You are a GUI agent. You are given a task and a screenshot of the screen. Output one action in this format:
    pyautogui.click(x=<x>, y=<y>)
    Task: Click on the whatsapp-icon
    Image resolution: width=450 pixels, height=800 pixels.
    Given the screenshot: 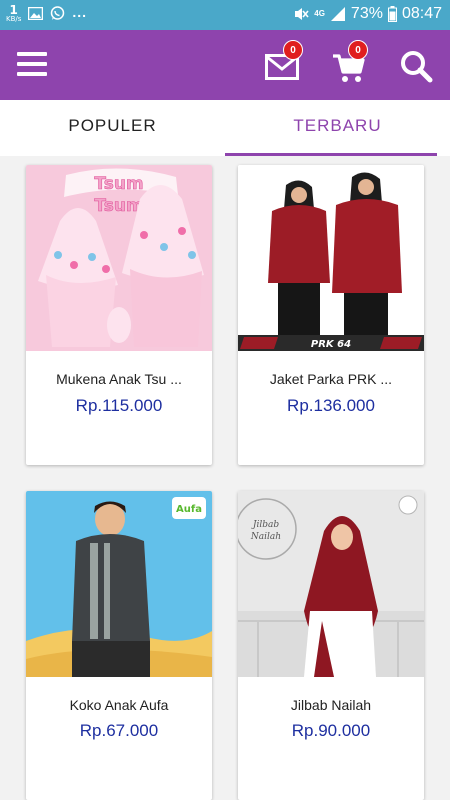 What is the action you would take?
    pyautogui.click(x=58, y=13)
    